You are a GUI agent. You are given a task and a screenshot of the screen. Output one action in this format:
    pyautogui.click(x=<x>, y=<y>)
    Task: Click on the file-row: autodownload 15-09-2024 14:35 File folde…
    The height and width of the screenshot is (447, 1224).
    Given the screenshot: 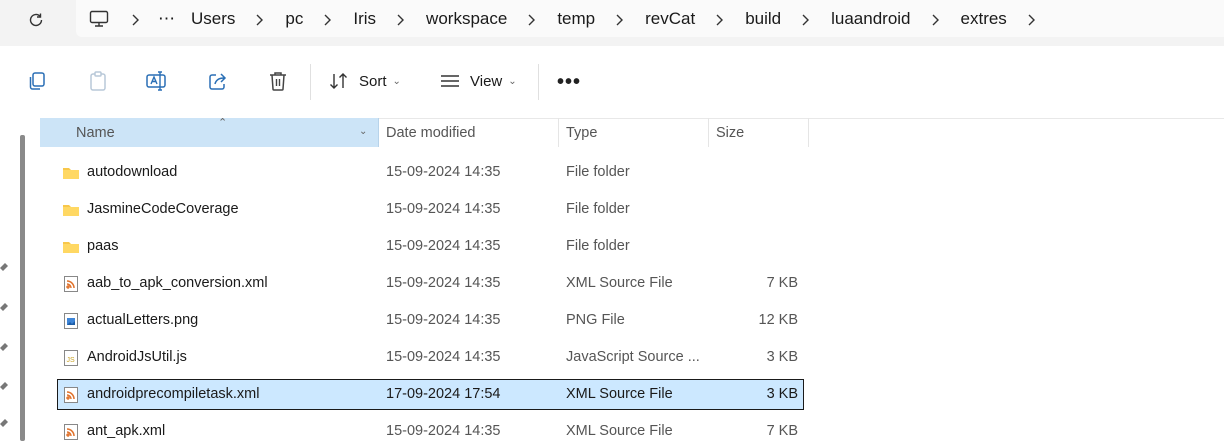 What is the action you would take?
    pyautogui.click(x=430, y=172)
    